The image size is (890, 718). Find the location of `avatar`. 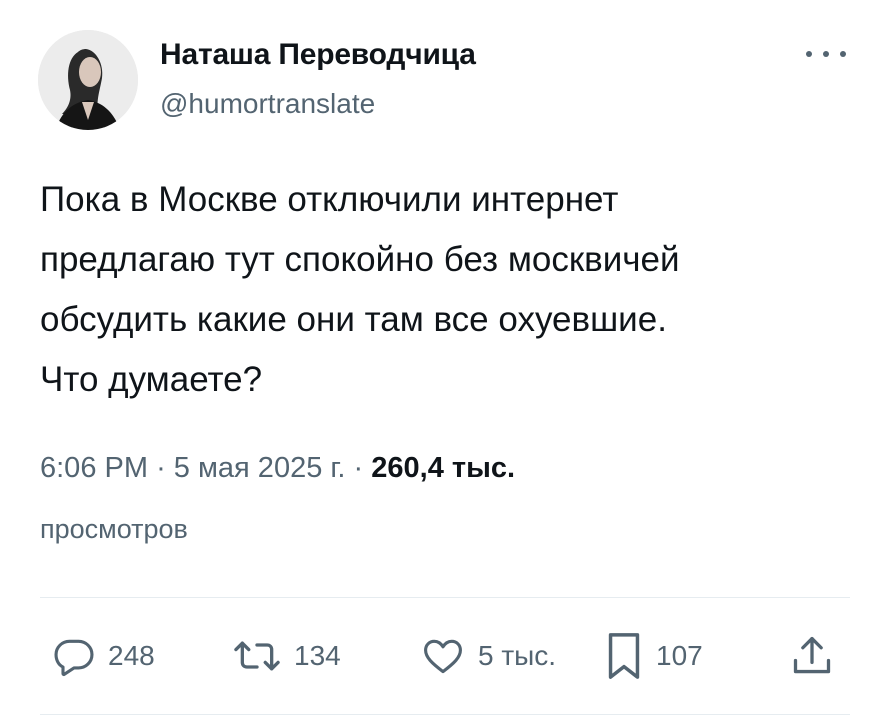

avatar is located at coordinates (88, 80).